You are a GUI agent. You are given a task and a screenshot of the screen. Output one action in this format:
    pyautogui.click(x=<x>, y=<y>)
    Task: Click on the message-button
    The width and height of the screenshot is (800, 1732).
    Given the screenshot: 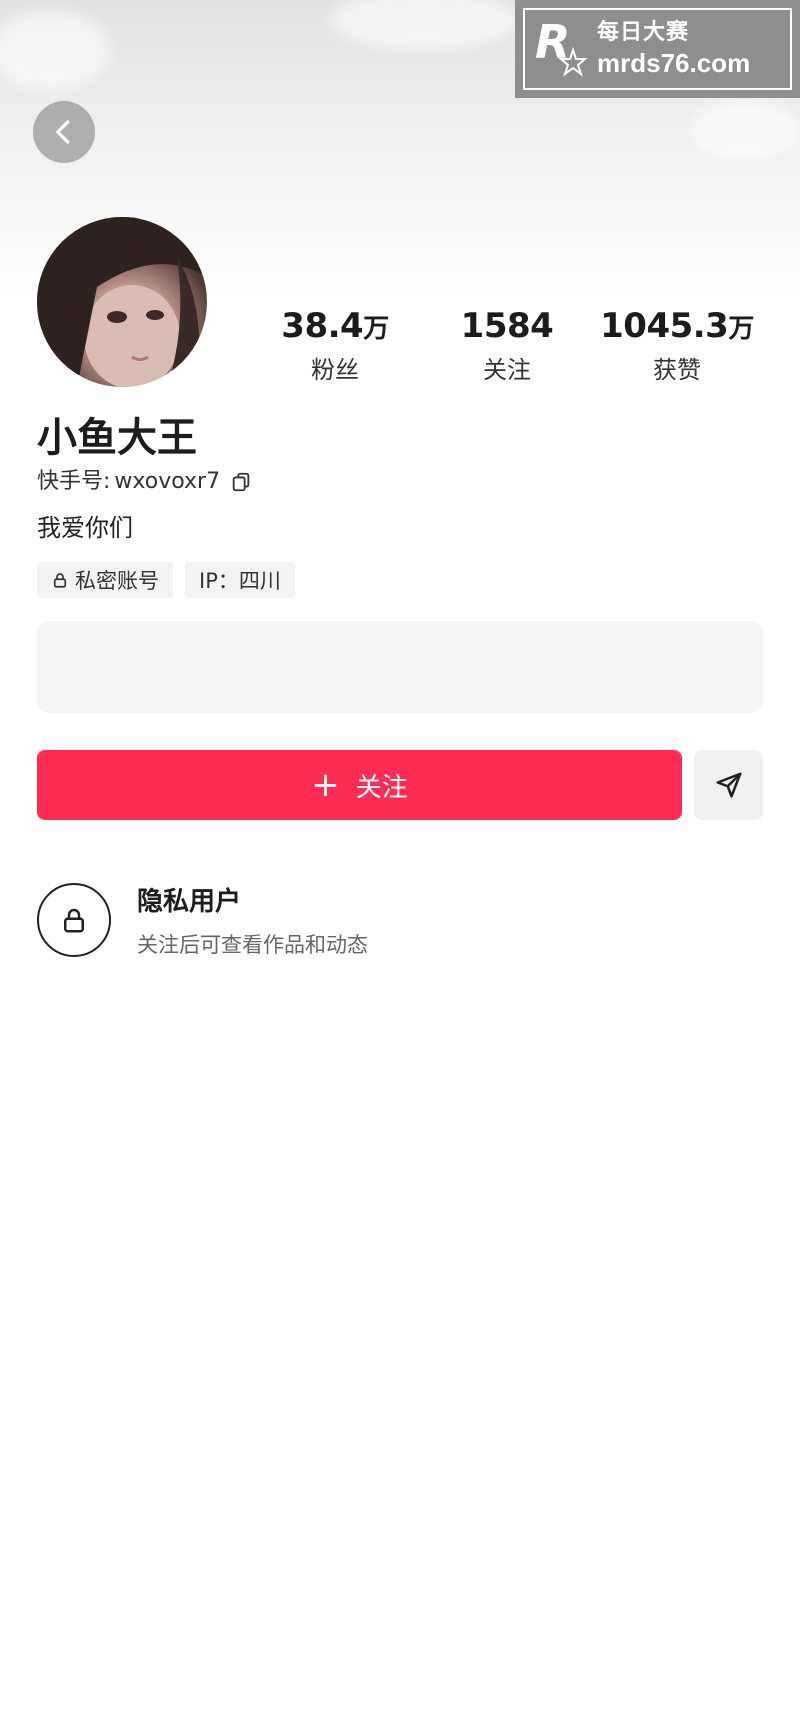 What is the action you would take?
    pyautogui.click(x=728, y=785)
    